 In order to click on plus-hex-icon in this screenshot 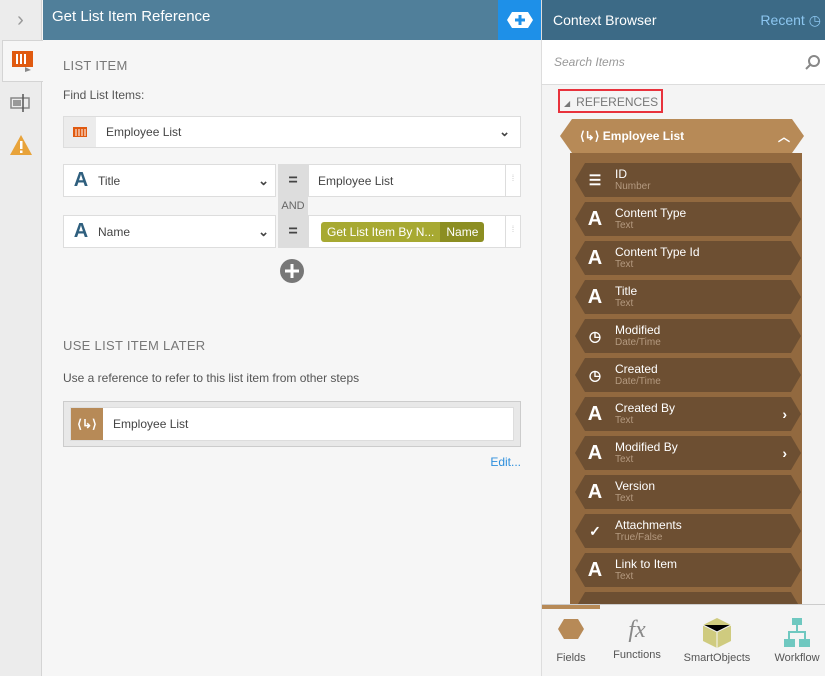, I will do `click(519, 20)`.